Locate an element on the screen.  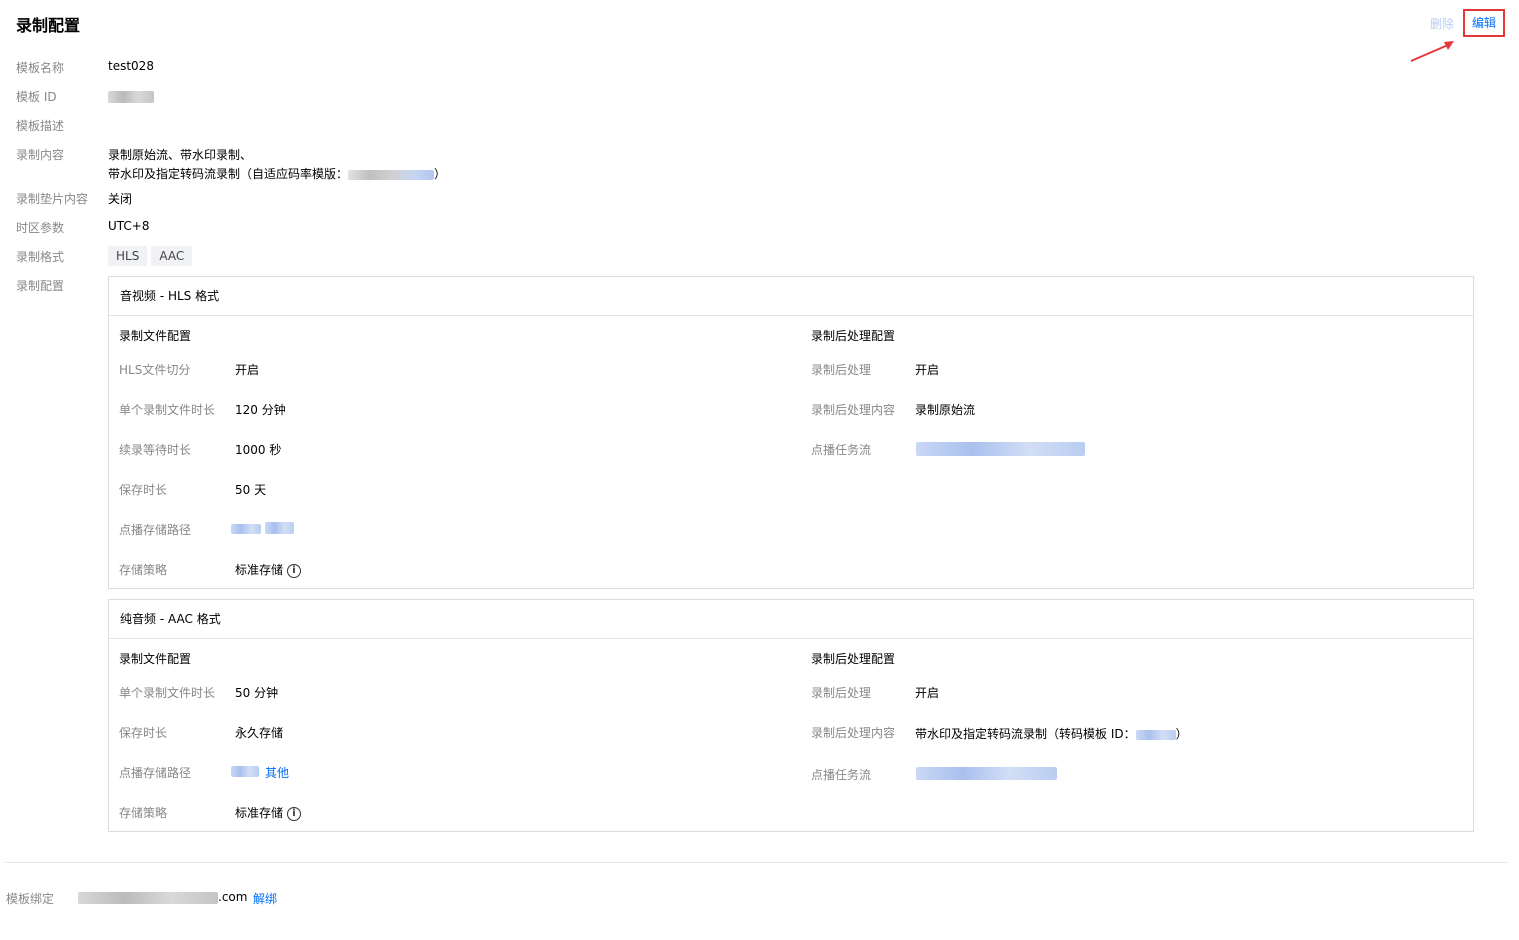
hls-storage-path-part2 is located at coordinates (279, 528).